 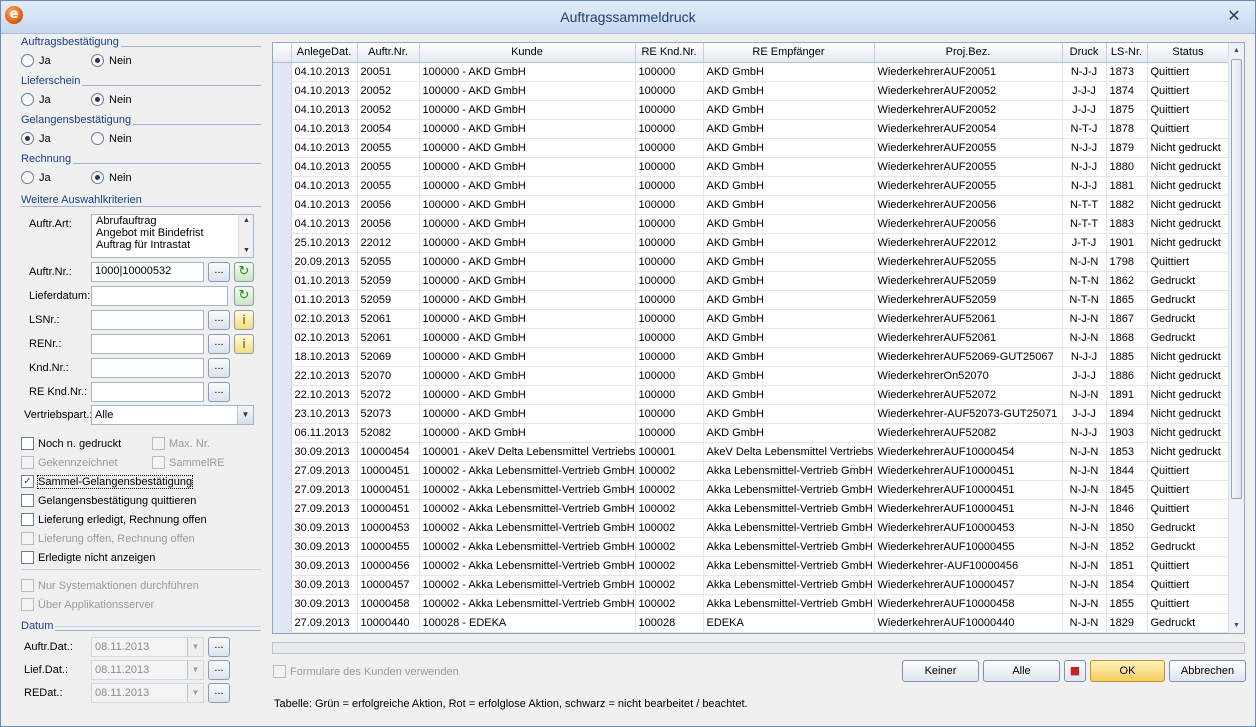 I want to click on lieferung-offen-checkbox: Lieferung offen, Rechnung offen, so click(x=108, y=538).